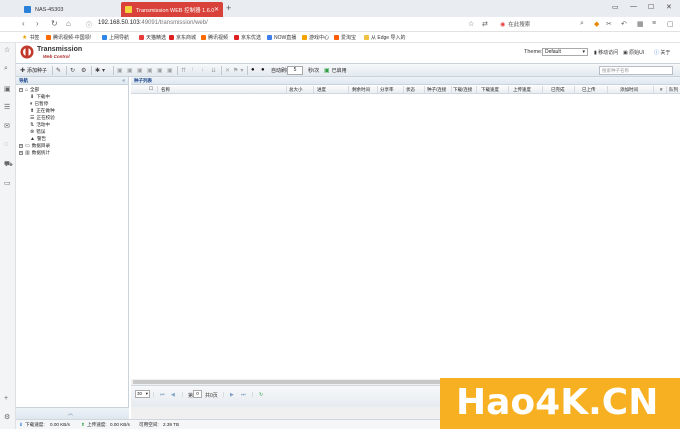  I want to click on remove-button: ✕, so click(228, 70).